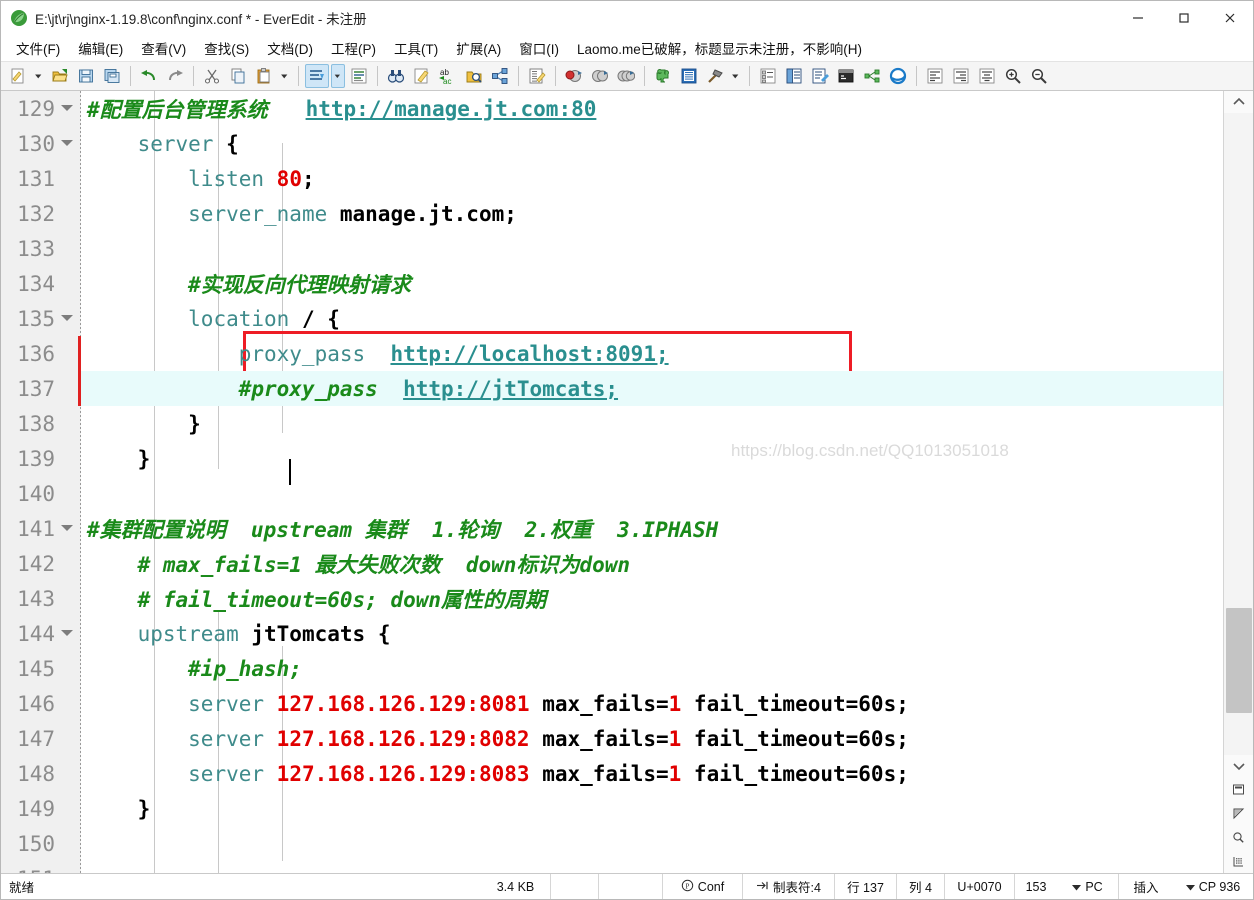 This screenshot has width=1254, height=900. Describe the element at coordinates (715, 76) in the screenshot. I see `build-hammer-icon` at that location.